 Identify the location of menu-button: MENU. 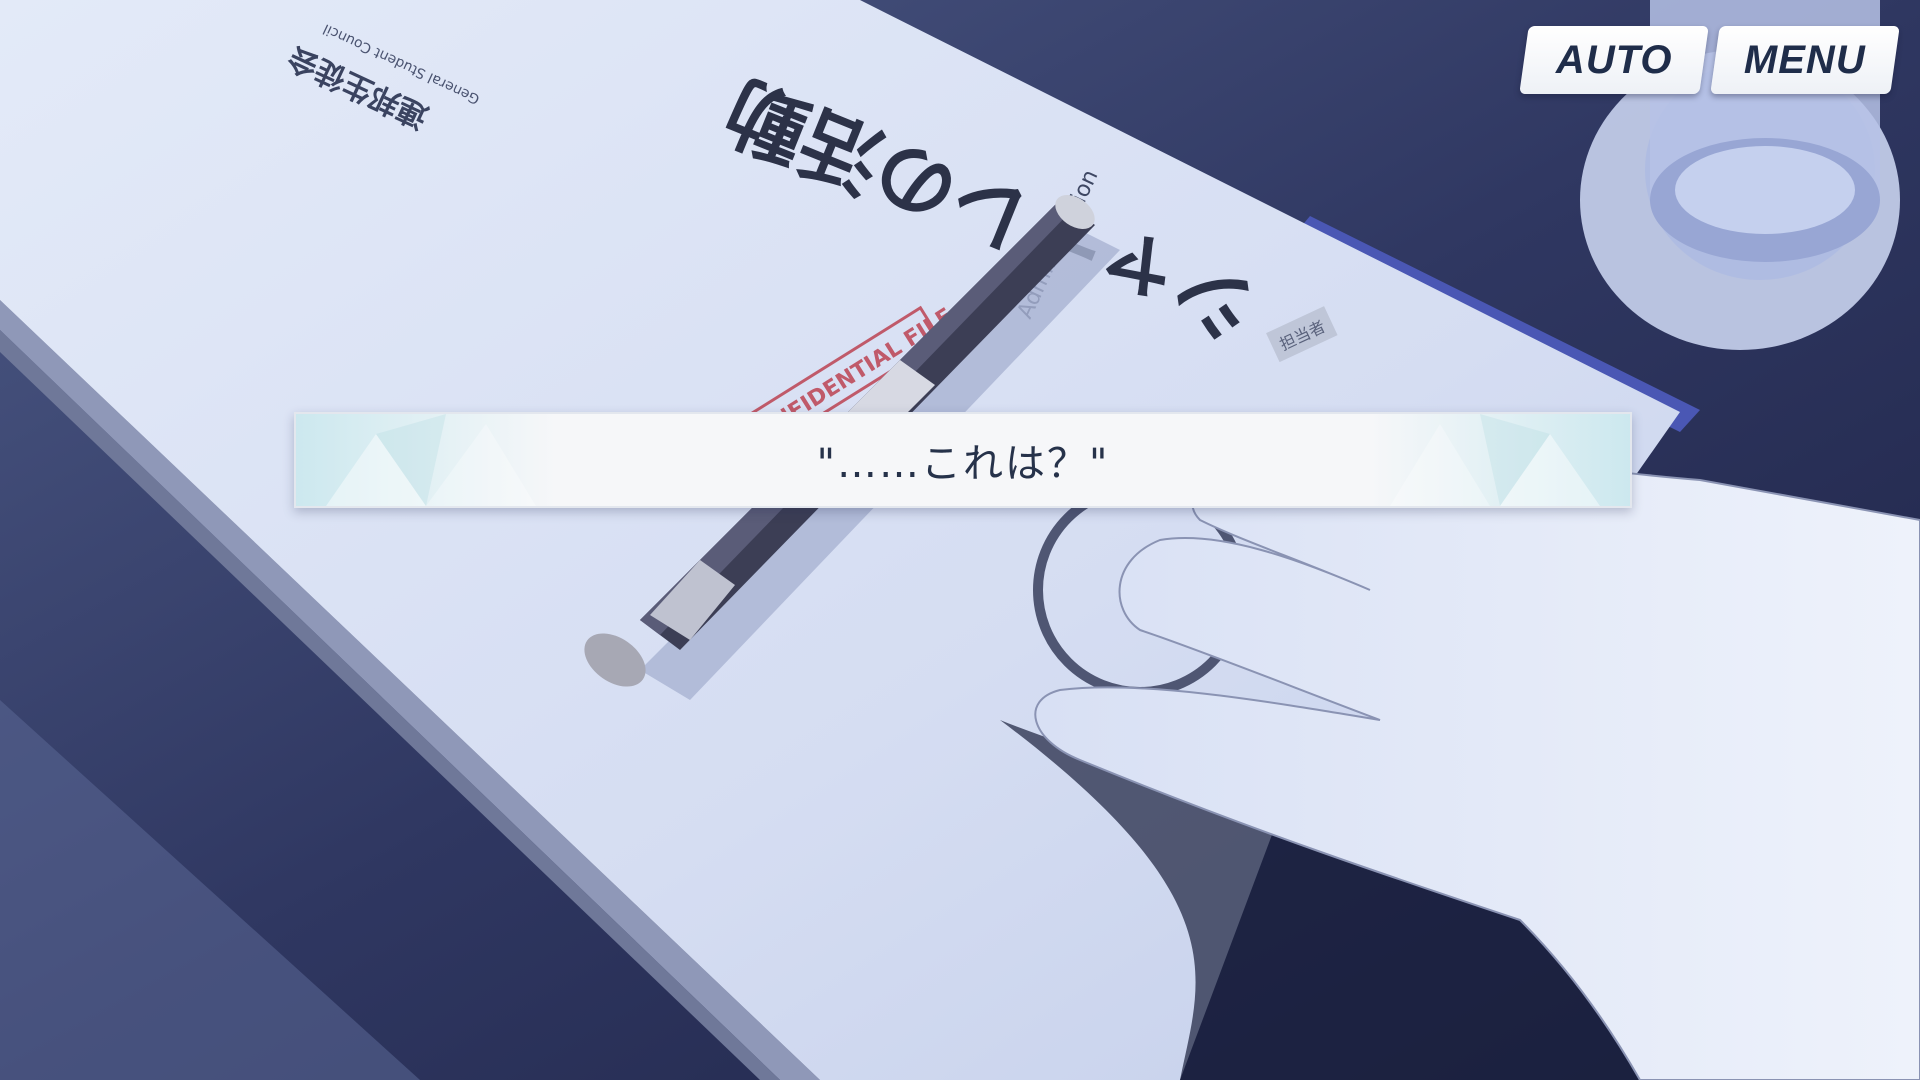
(1805, 60).